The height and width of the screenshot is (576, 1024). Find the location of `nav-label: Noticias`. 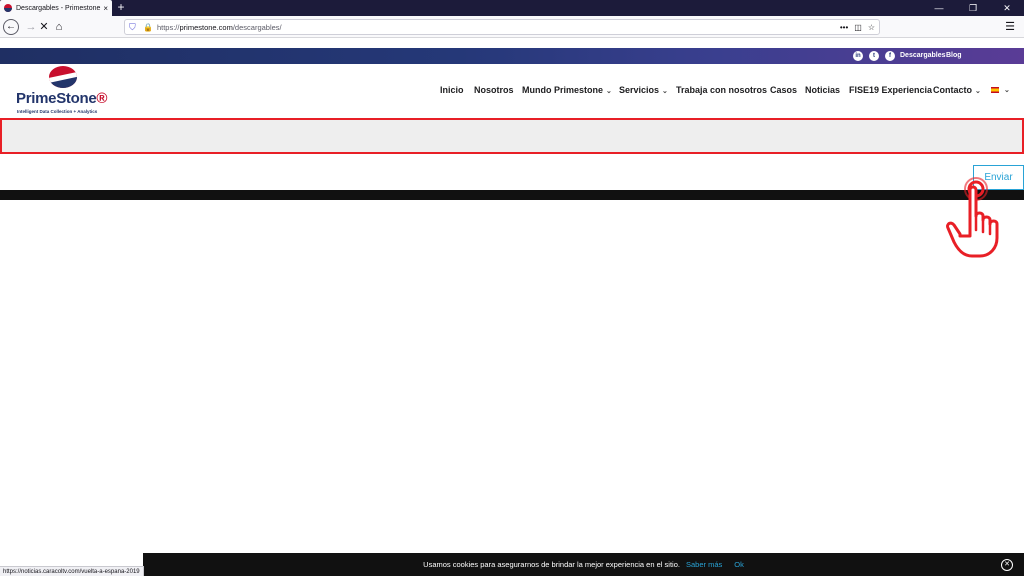

nav-label: Noticias is located at coordinates (823, 90).